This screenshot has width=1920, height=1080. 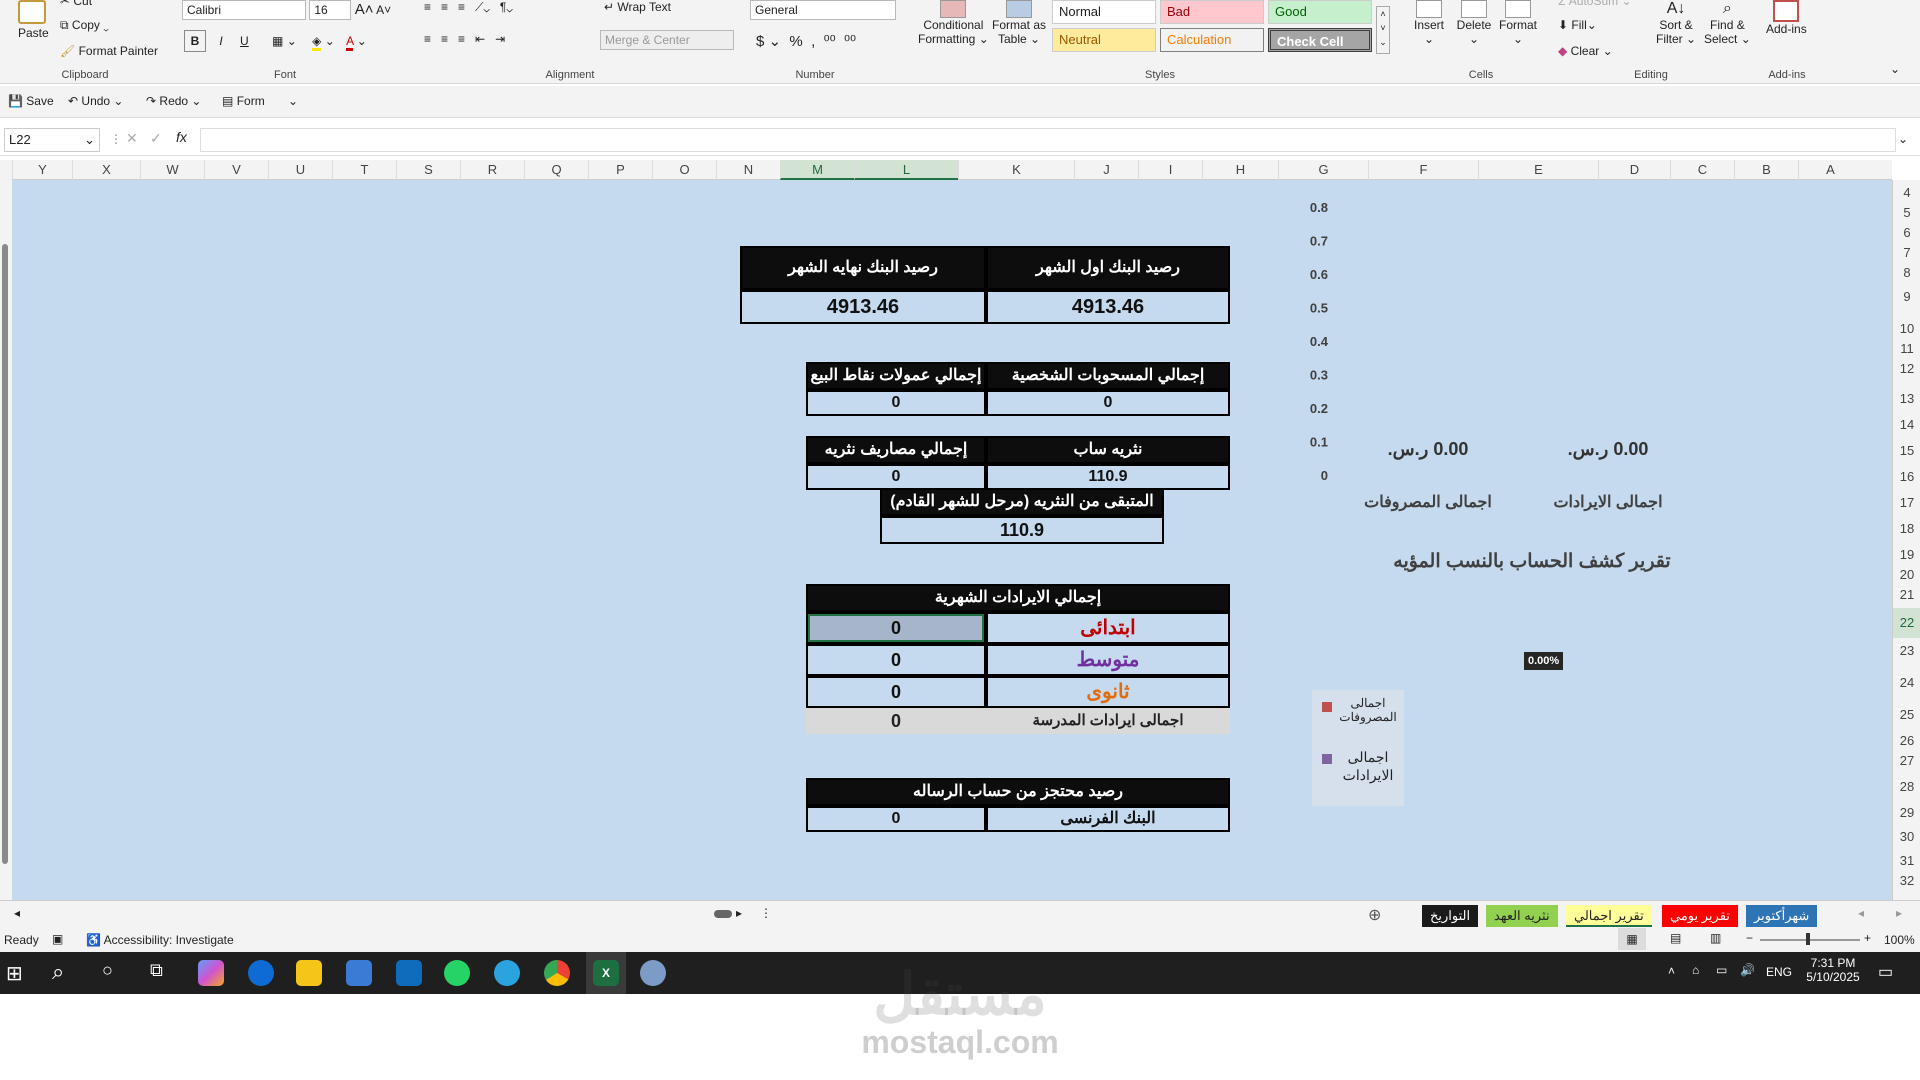 What do you see at coordinates (1906, 425) in the screenshot?
I see `row-header-14: 14` at bounding box center [1906, 425].